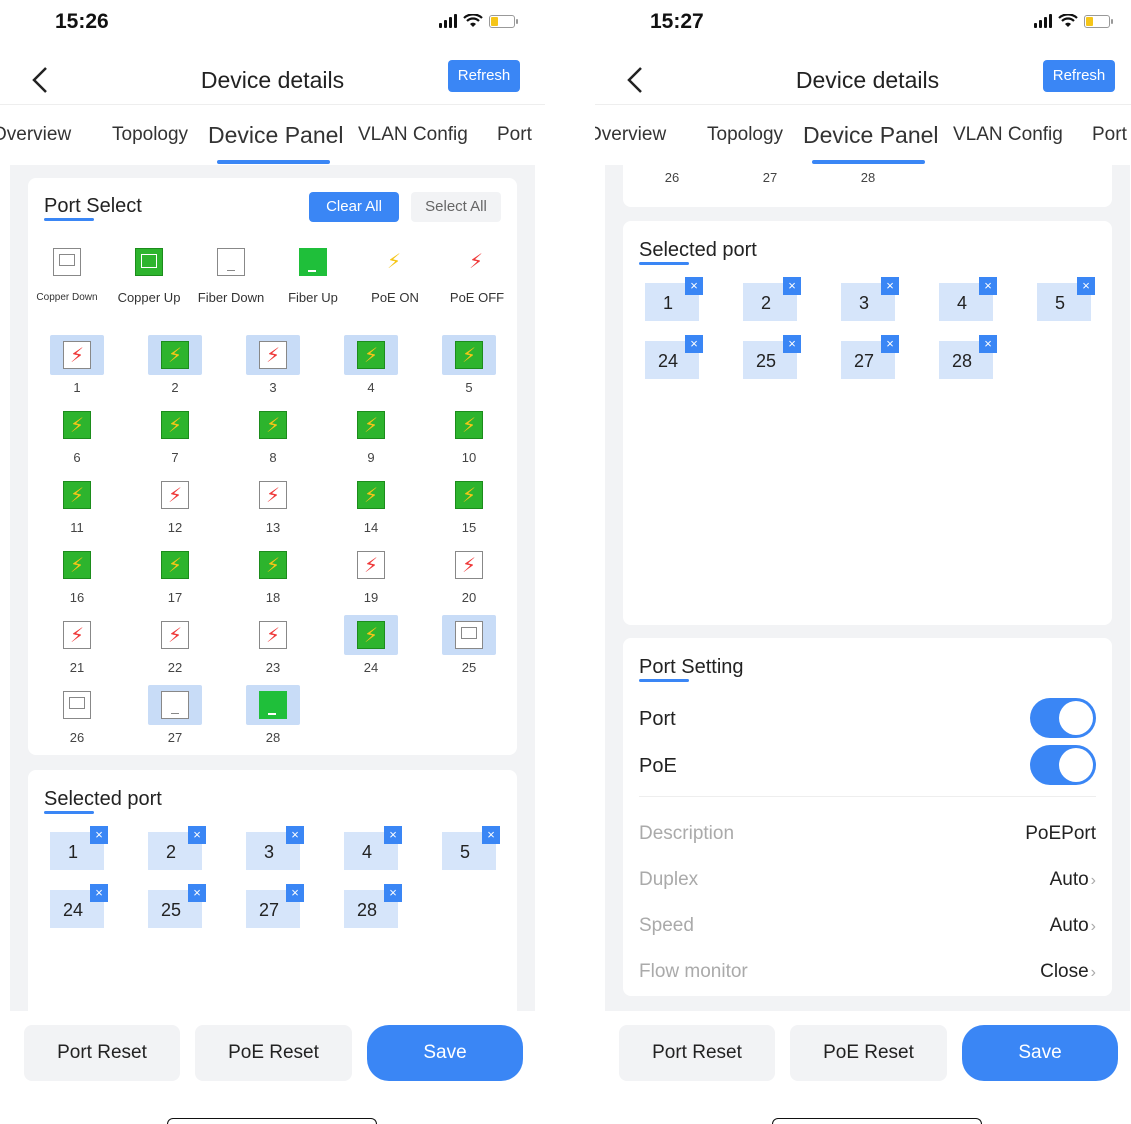 This screenshot has width=1131, height=1124. What do you see at coordinates (469, 578) in the screenshot?
I see `port-tile: ⚡ 20` at bounding box center [469, 578].